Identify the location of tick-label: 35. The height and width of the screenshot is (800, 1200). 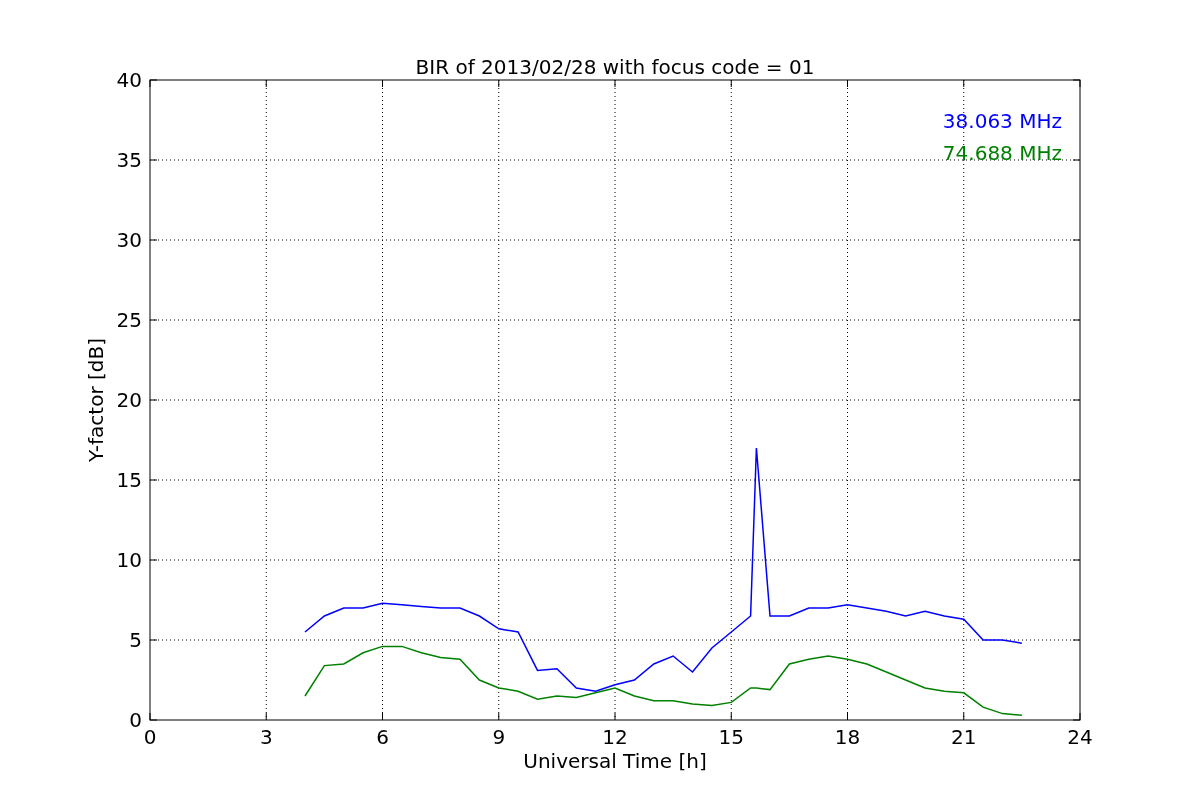
(129, 160).